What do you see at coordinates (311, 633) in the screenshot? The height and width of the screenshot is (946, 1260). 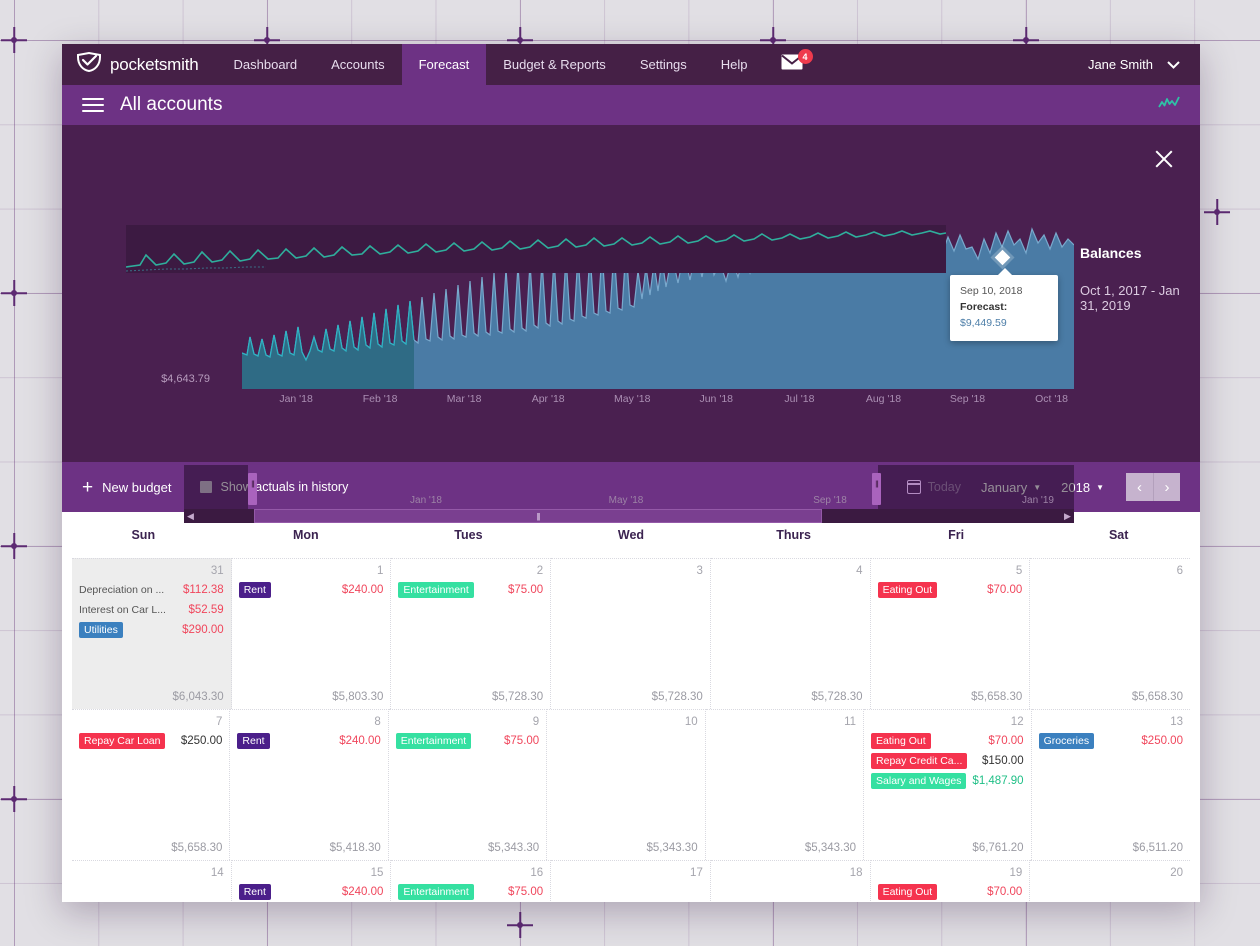 I see `calendar-day-cell: 1 Rent $240.00 $5,803.30` at bounding box center [311, 633].